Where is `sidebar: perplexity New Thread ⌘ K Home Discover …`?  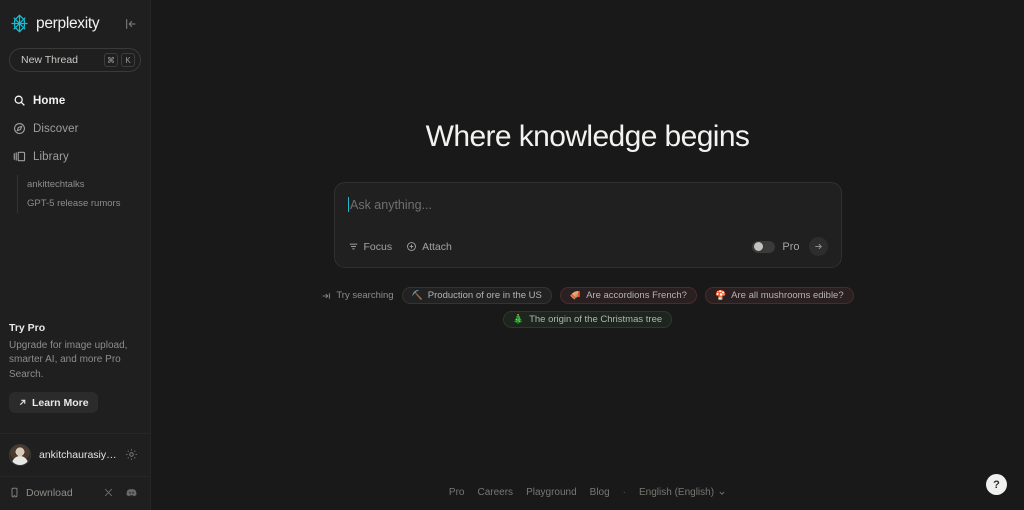
sidebar: perplexity New Thread ⌘ K Home Discover … is located at coordinates (75, 255).